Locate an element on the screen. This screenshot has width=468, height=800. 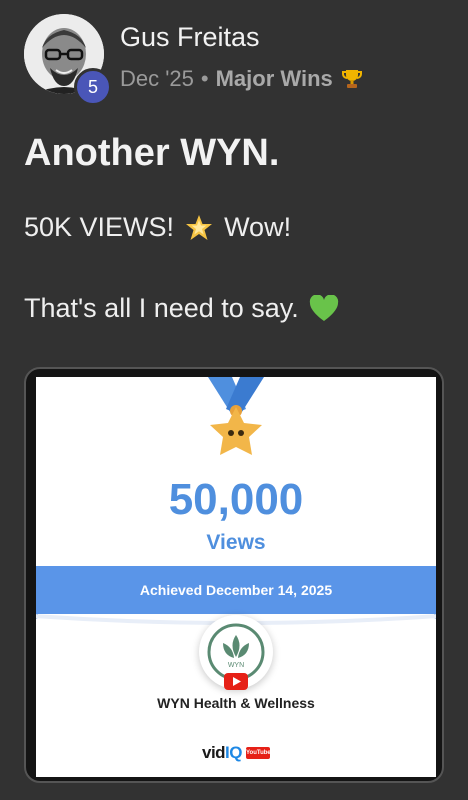
category-link: Major Wins is located at coordinates (274, 79).